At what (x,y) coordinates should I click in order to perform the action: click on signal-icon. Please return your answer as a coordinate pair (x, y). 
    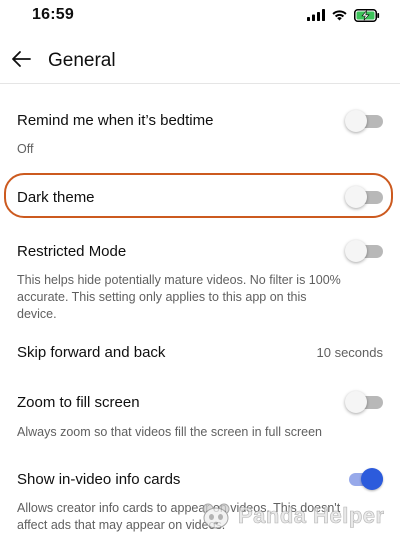
    Looking at the image, I should click on (316, 15).